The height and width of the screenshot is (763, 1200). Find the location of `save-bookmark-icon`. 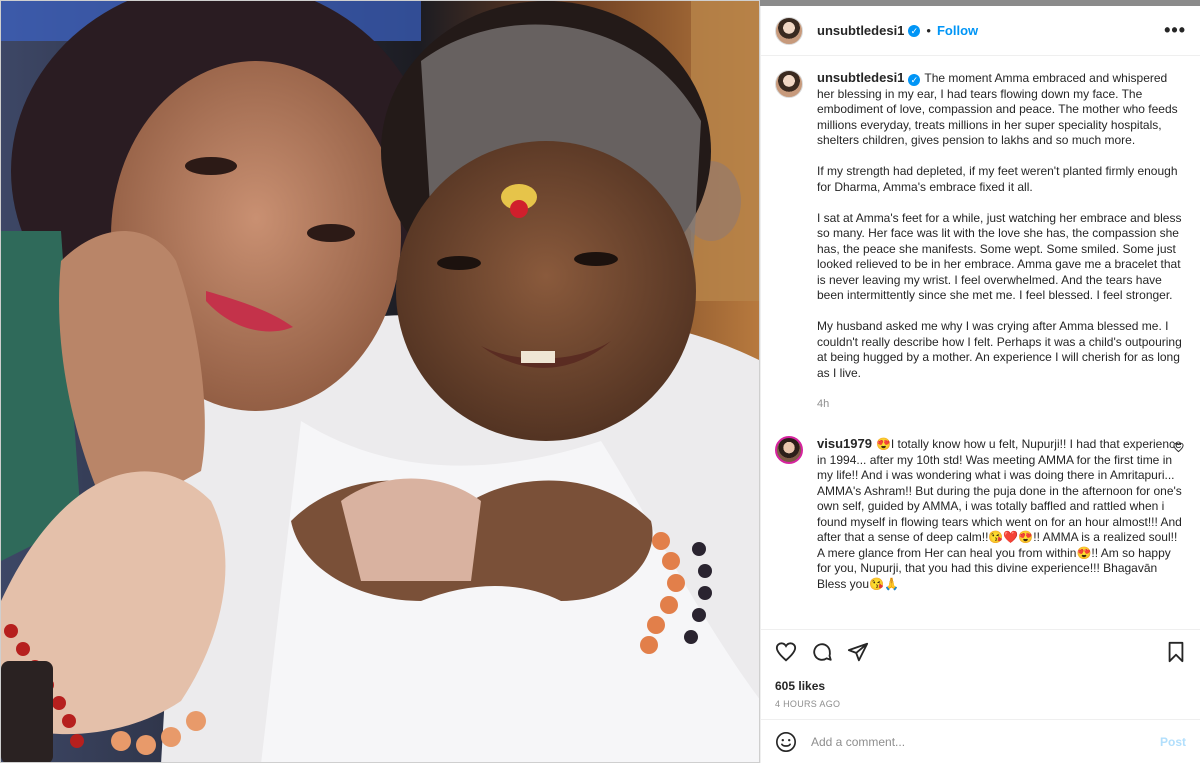

save-bookmark-icon is located at coordinates (1176, 652).